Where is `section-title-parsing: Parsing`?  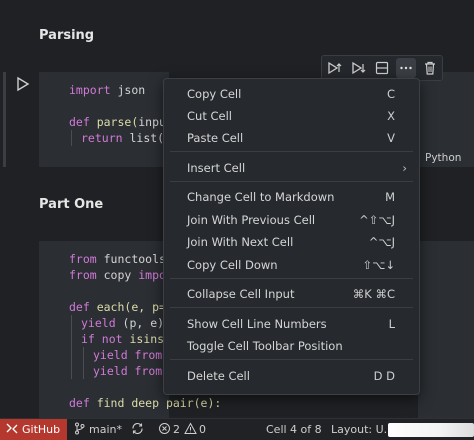 section-title-parsing: Parsing is located at coordinates (67, 35).